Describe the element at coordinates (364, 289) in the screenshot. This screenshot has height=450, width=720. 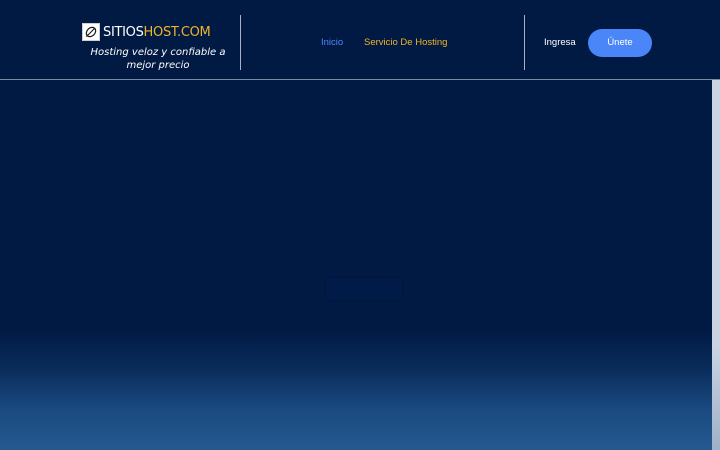
I see `hero-button` at that location.